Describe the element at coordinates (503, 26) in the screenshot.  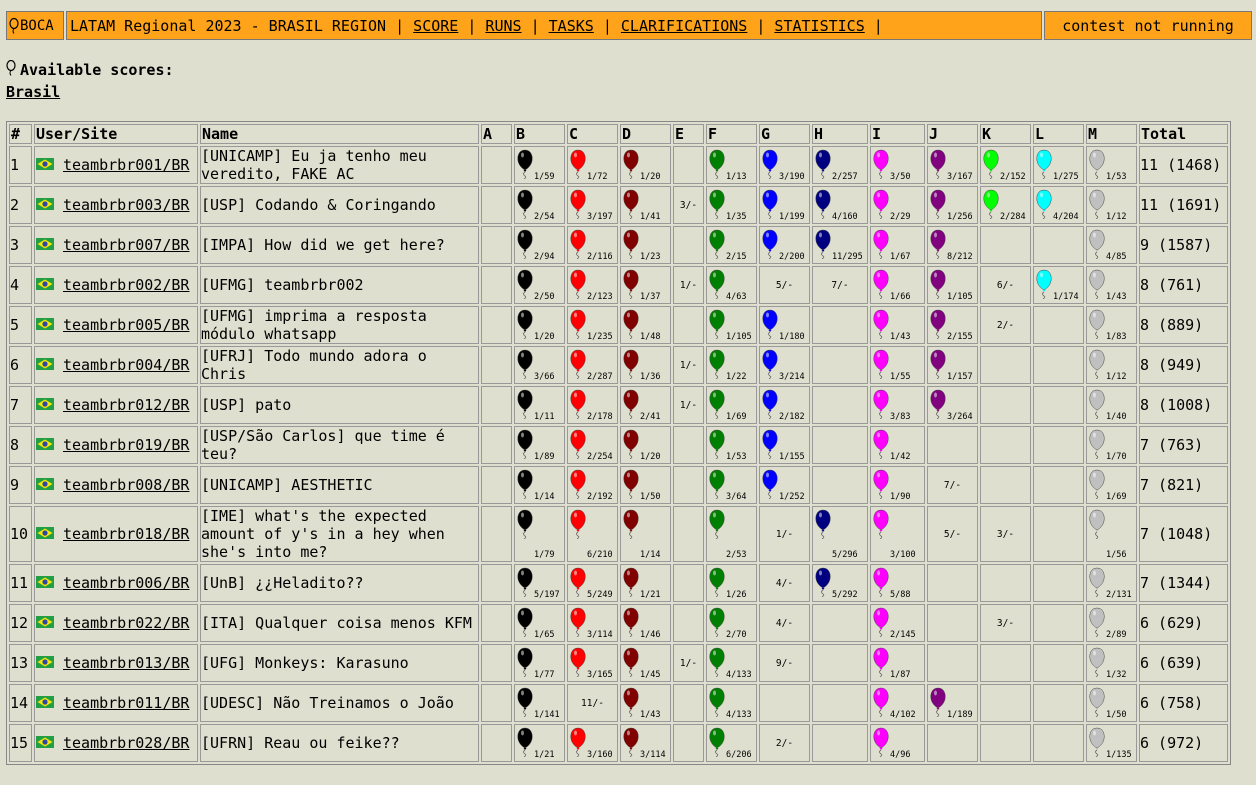
I see `nav-runs-link: RUNS` at that location.